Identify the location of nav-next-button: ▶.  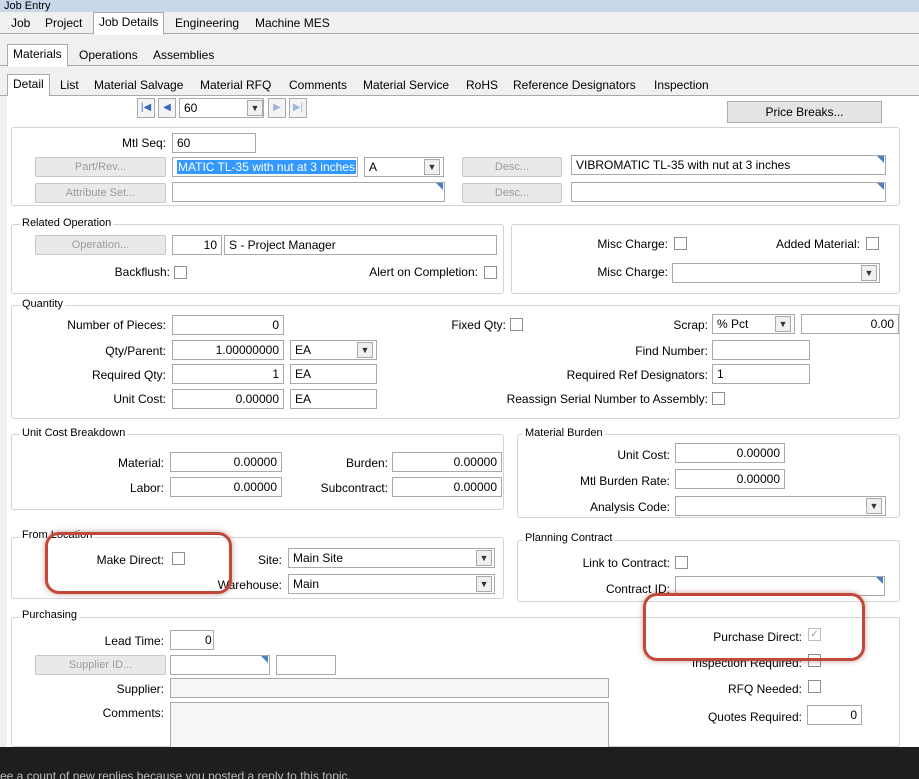
(277, 108).